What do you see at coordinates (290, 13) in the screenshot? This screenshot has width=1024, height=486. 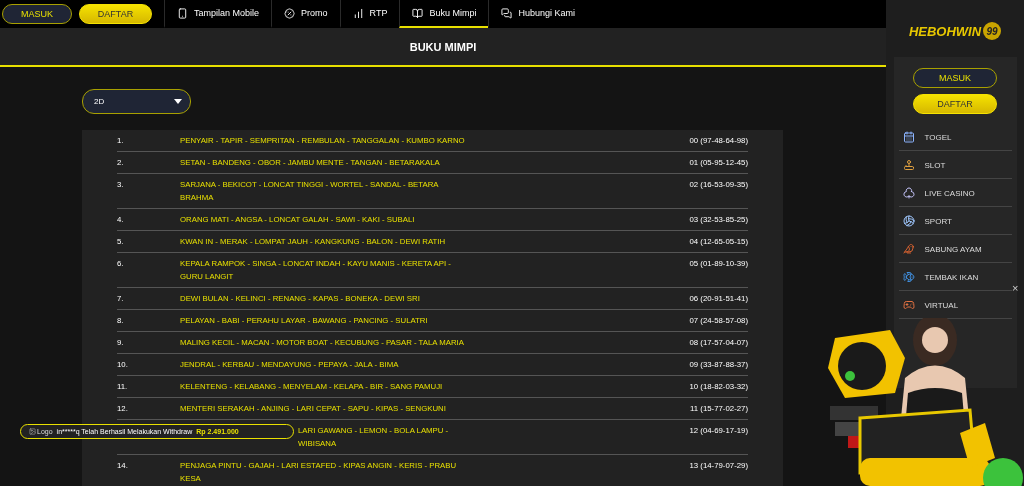 I see `percent-badge-icon` at bounding box center [290, 13].